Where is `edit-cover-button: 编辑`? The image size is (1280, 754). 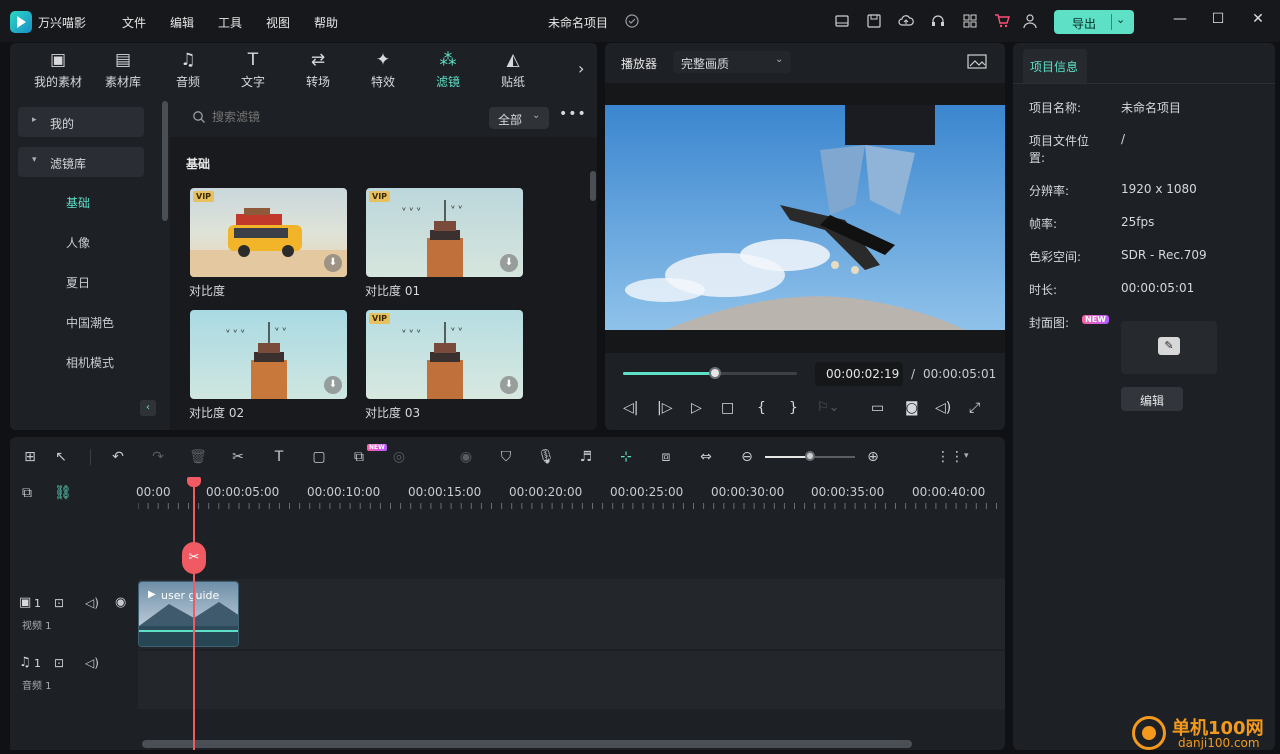
edit-cover-button: 编辑 is located at coordinates (1152, 399).